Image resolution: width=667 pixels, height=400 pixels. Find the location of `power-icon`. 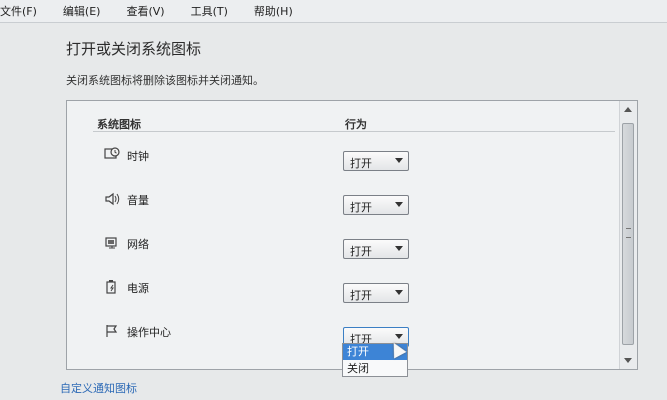

power-icon is located at coordinates (112, 288).